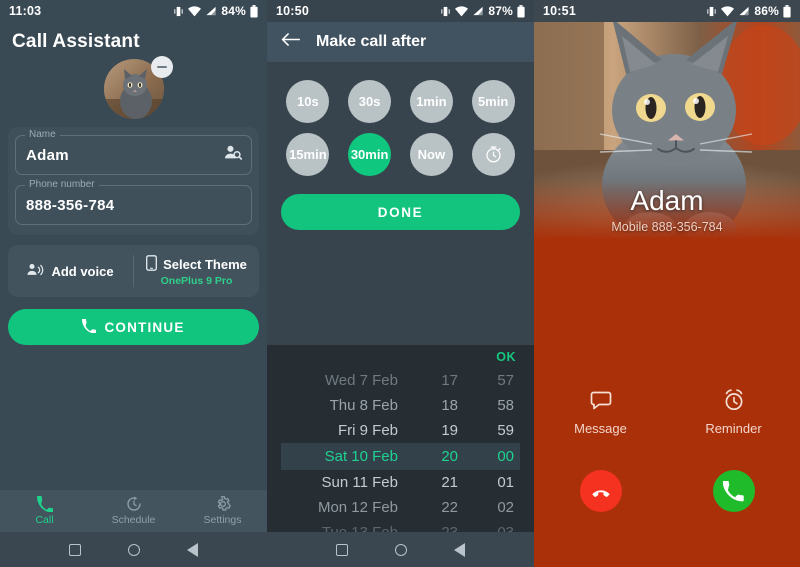  I want to click on chip-1min: 1min, so click(431, 101).